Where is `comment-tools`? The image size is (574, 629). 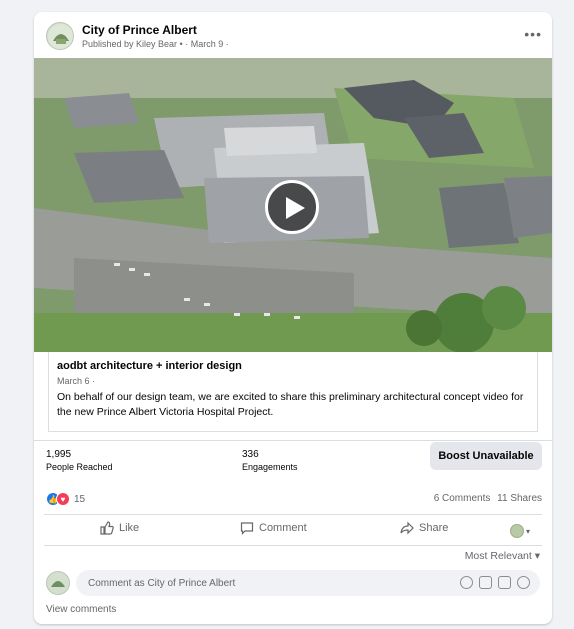
comment-tools is located at coordinates (495, 582).